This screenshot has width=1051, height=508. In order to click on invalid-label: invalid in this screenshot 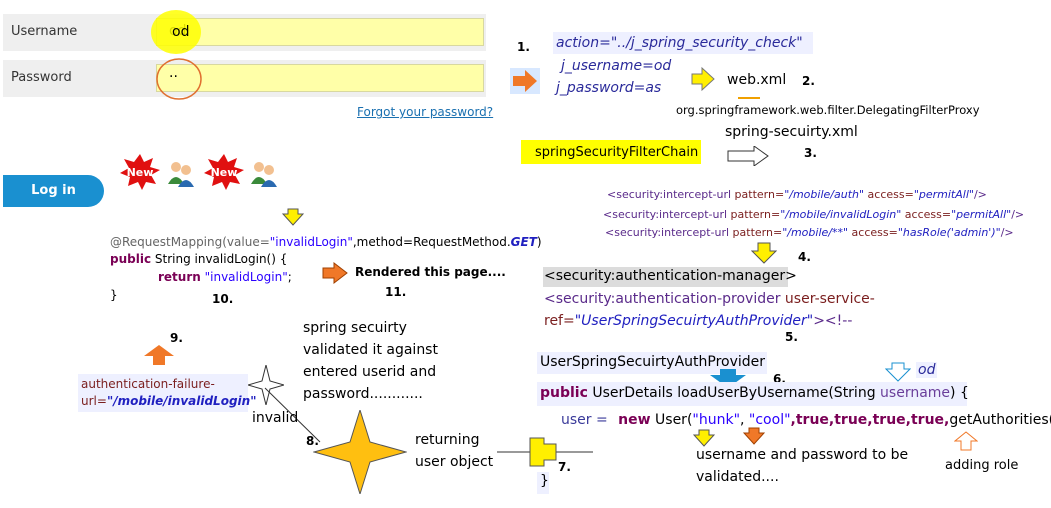, I will do `click(275, 418)`.